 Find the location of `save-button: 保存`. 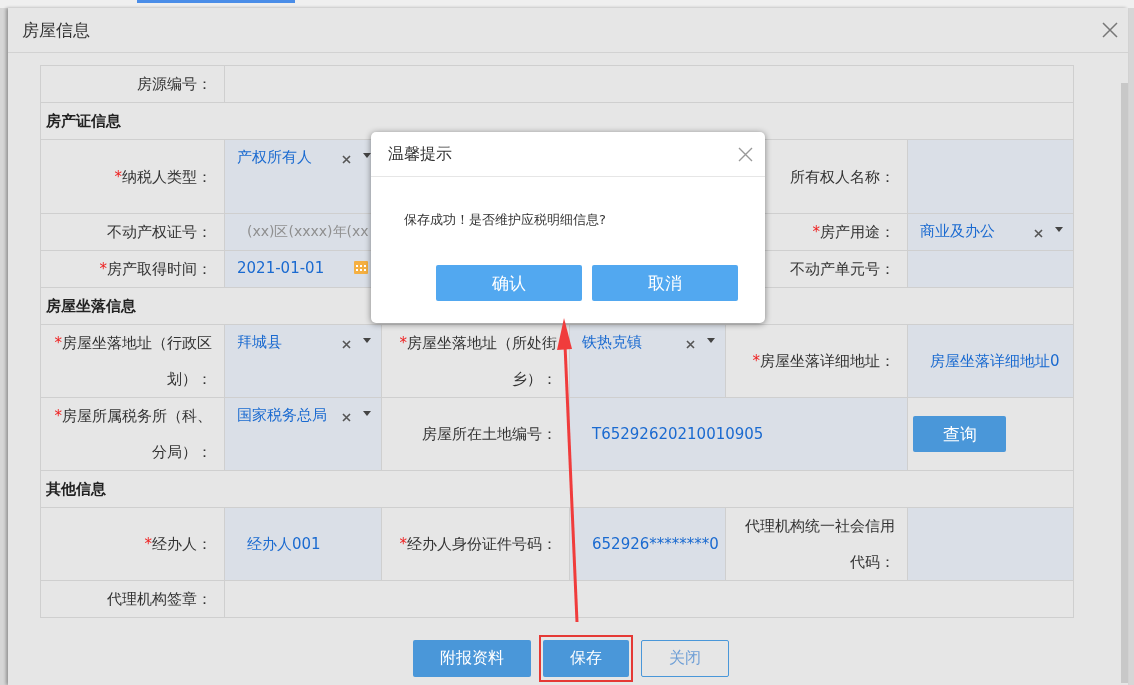

save-button: 保存 is located at coordinates (585, 658).